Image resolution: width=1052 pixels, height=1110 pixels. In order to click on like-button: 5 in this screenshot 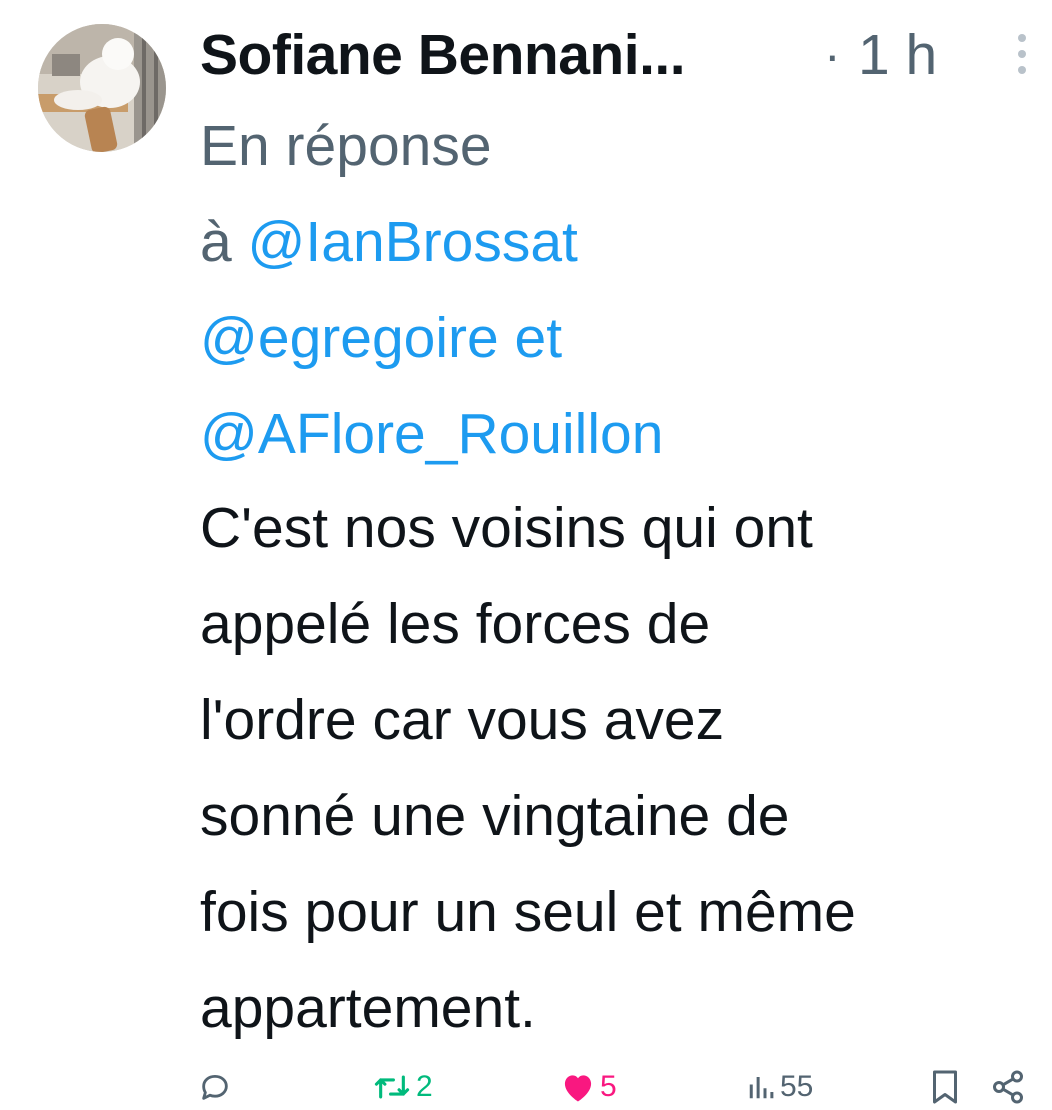, I will do `click(588, 1087)`.